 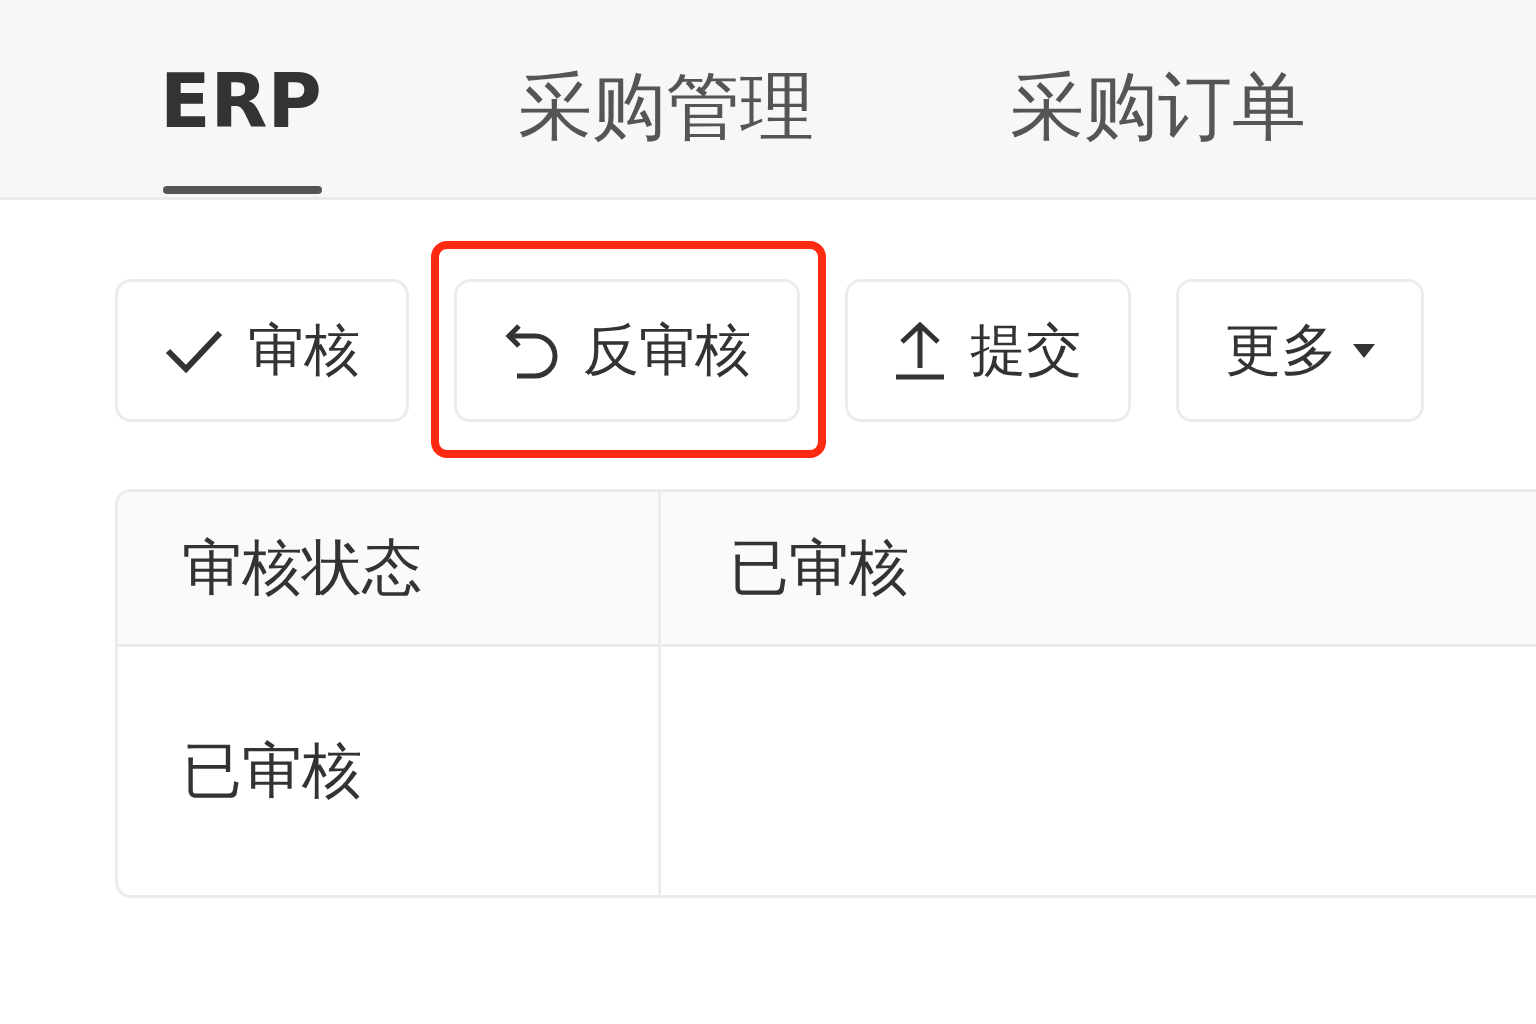 What do you see at coordinates (1300, 350) in the screenshot?
I see `more-dropdown: 更多` at bounding box center [1300, 350].